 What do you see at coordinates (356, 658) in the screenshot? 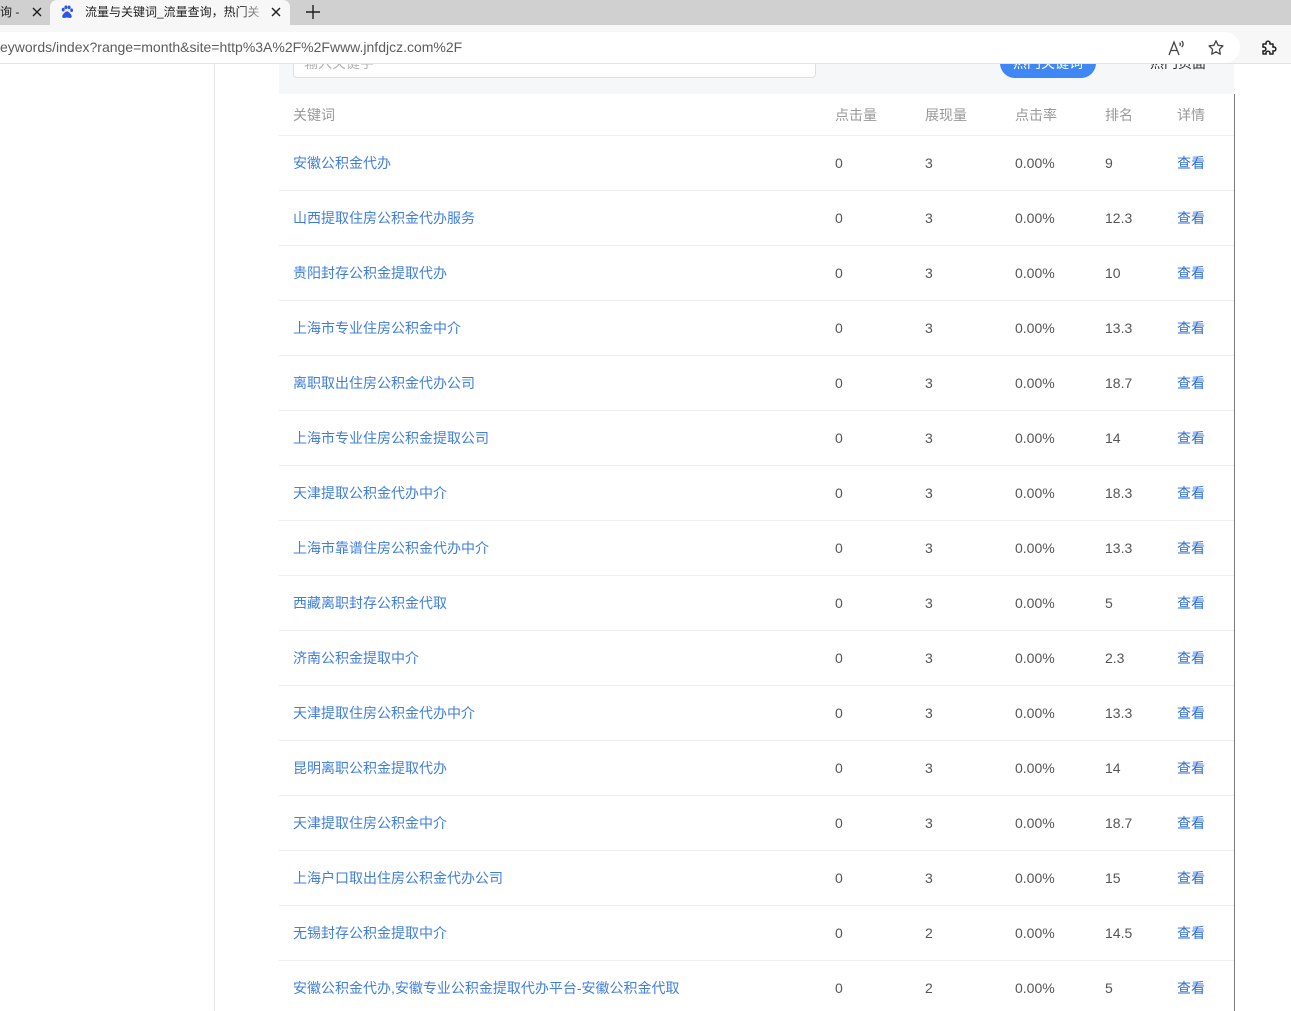
I see `keyword-link: 济南公积金提取中介` at bounding box center [356, 658].